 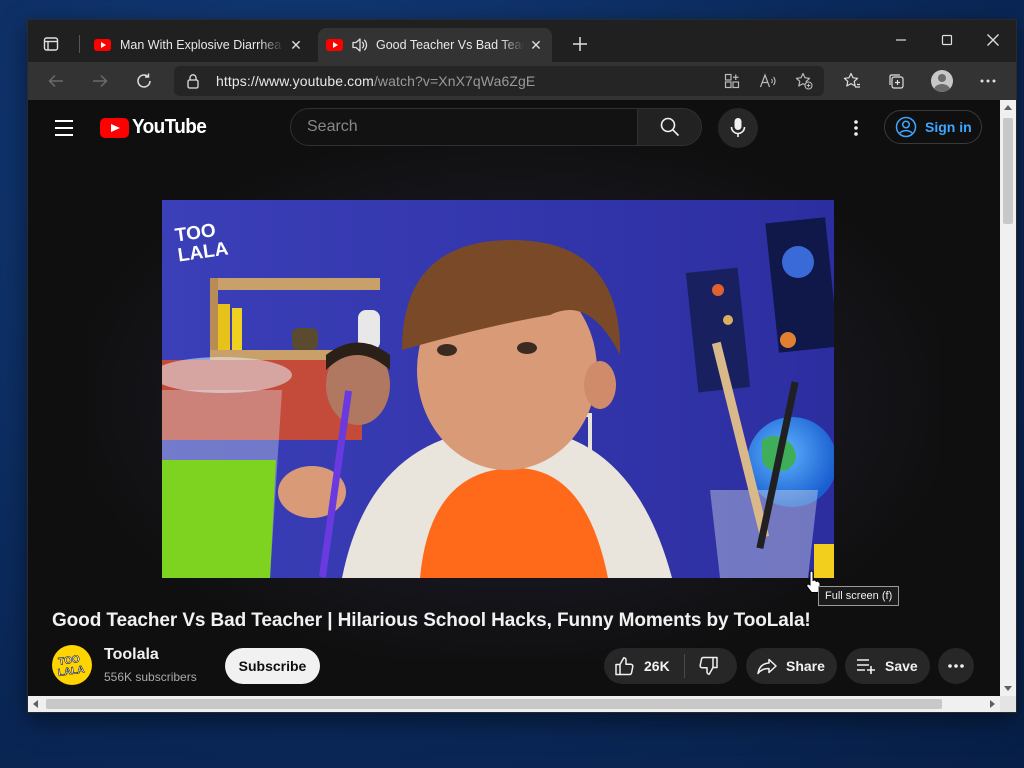 I want to click on sign-in-label: Sign in, so click(x=948, y=127).